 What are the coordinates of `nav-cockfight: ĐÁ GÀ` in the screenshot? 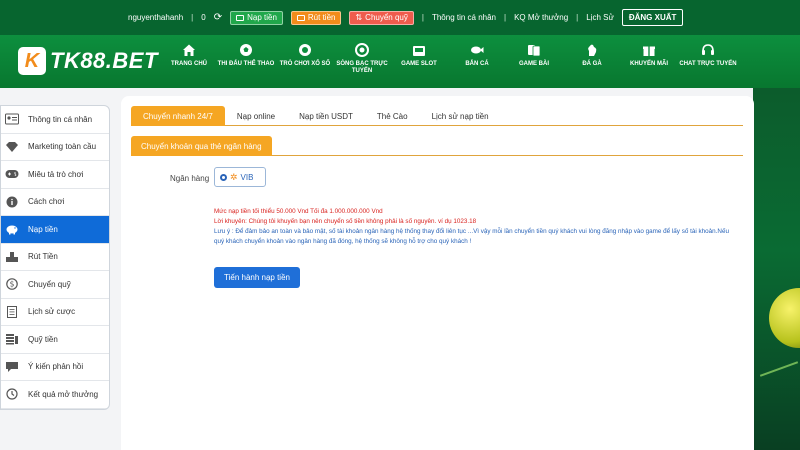 It's located at (592, 55).